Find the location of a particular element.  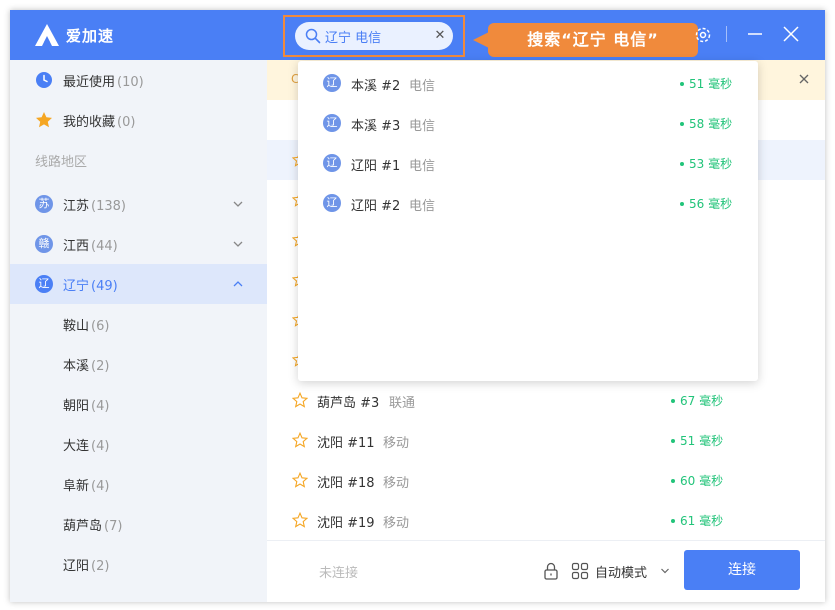

search-result-item: 辽 本溪 #3 电信 58 毫秒 is located at coordinates (528, 123).